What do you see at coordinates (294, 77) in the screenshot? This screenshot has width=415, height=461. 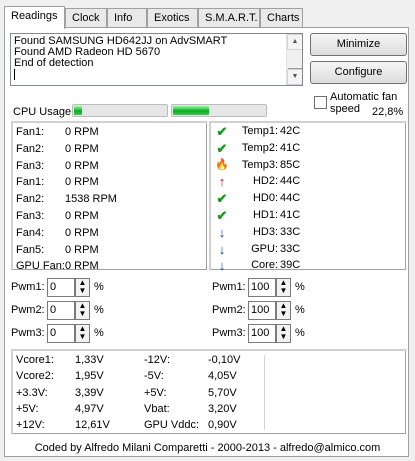 I see `scroll-down-icon: ▼` at bounding box center [294, 77].